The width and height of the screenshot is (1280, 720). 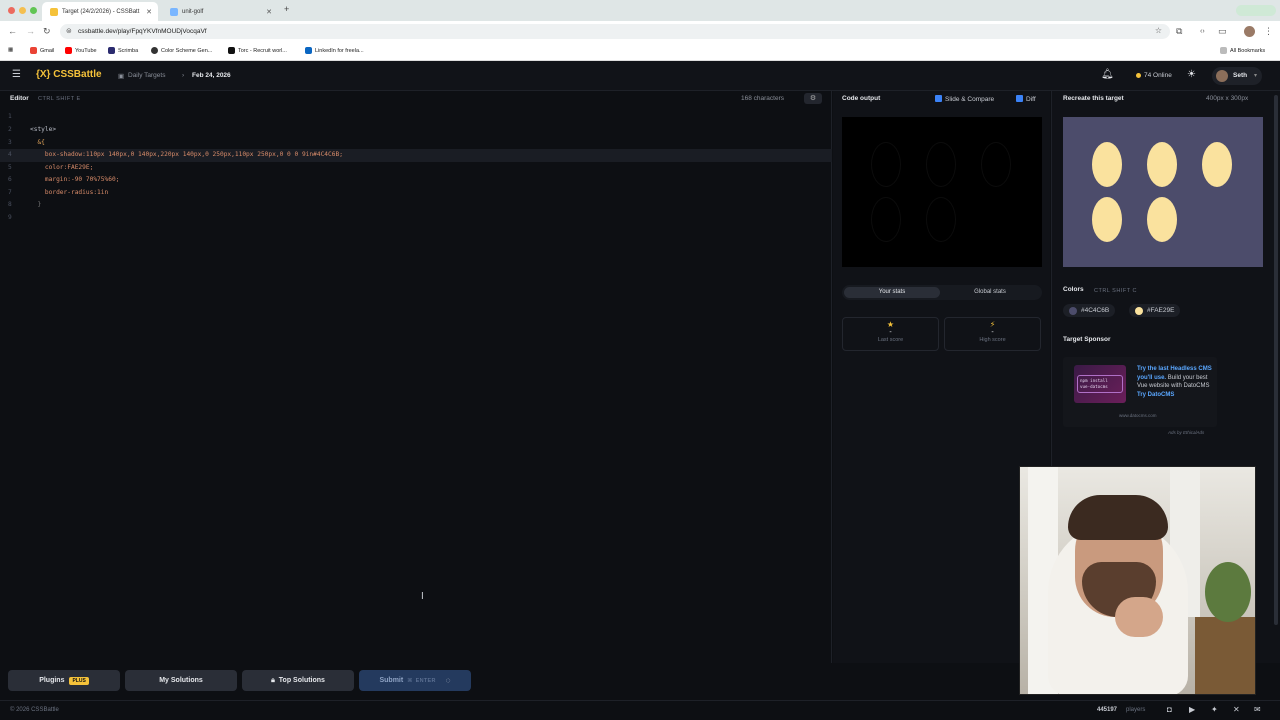 I want to click on youtube-icon, so click(x=68, y=50).